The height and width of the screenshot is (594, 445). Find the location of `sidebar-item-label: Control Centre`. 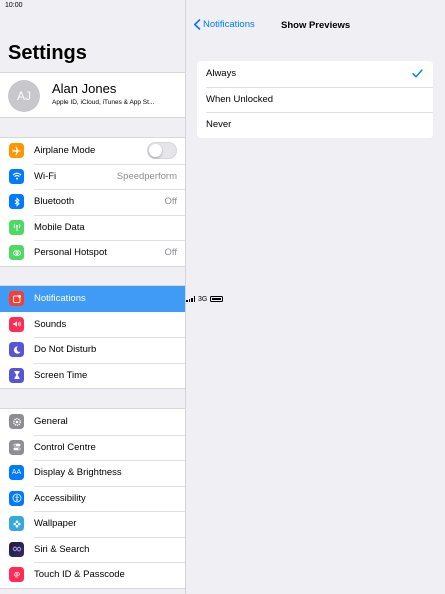

sidebar-item-label: Control Centre is located at coordinates (65, 447).